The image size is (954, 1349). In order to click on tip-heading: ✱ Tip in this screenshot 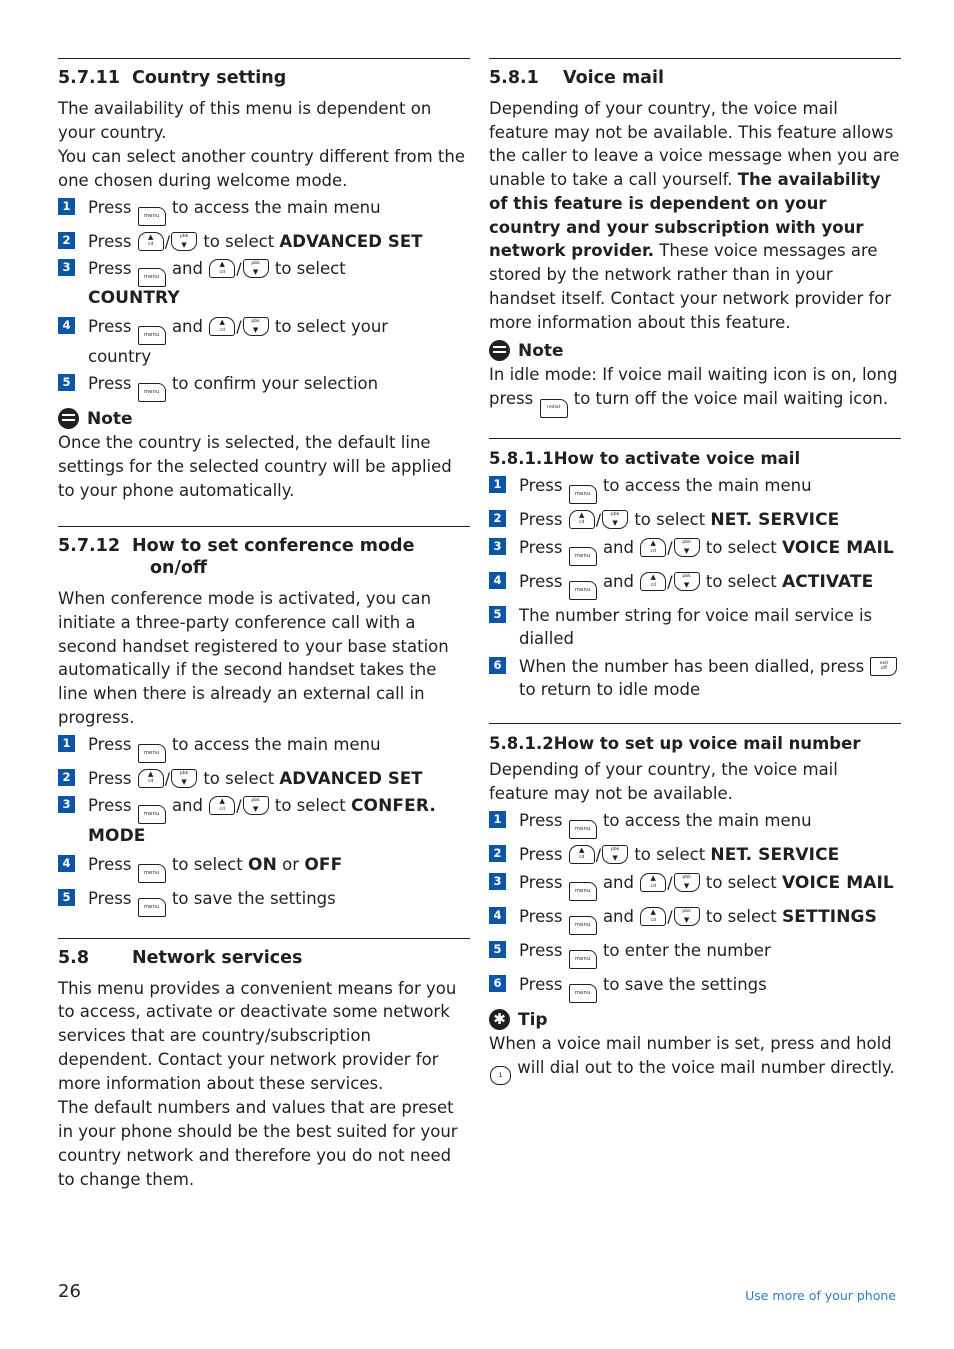, I will do `click(695, 1020)`.